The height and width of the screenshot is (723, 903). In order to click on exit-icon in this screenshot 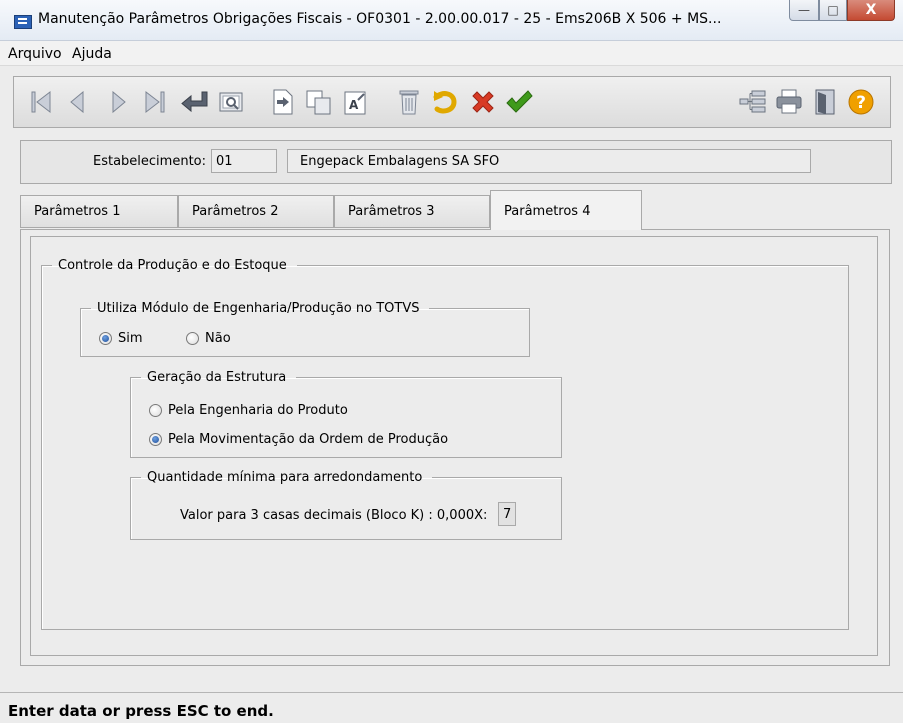, I will do `click(825, 102)`.